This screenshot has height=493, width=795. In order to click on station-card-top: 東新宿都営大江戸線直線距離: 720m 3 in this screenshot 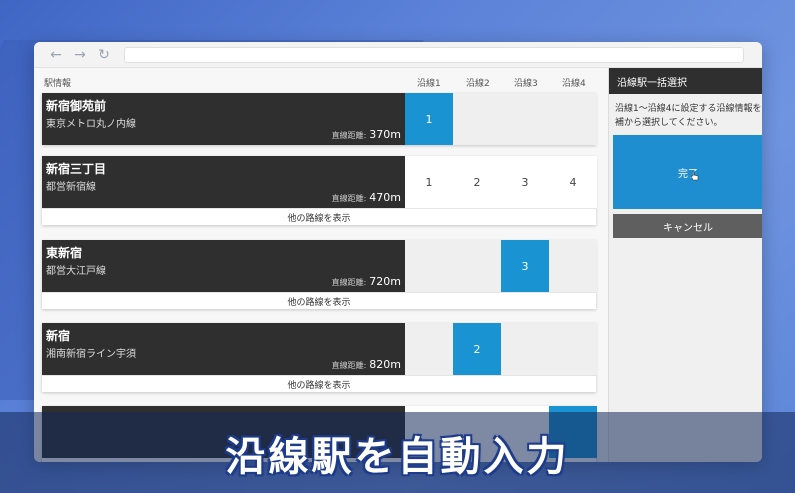, I will do `click(319, 266)`.